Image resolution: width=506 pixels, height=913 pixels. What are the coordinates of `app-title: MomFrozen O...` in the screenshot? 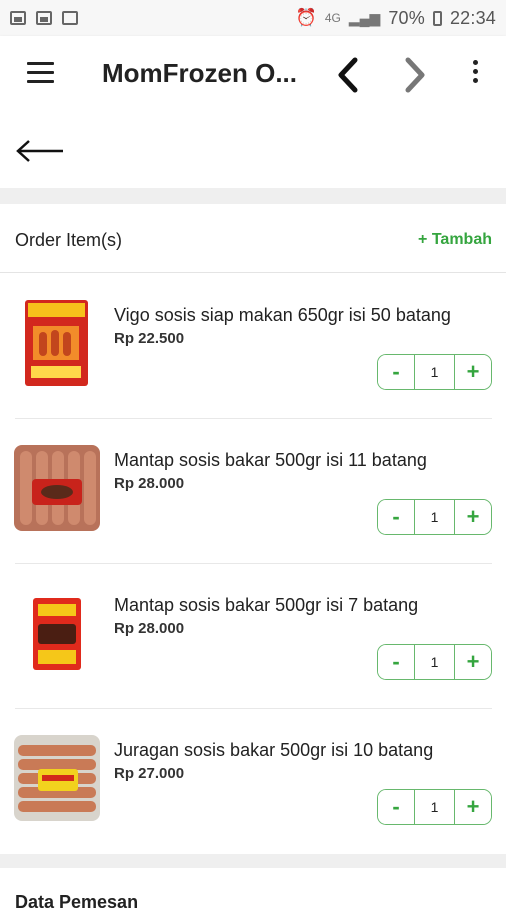 It's located at (199, 73).